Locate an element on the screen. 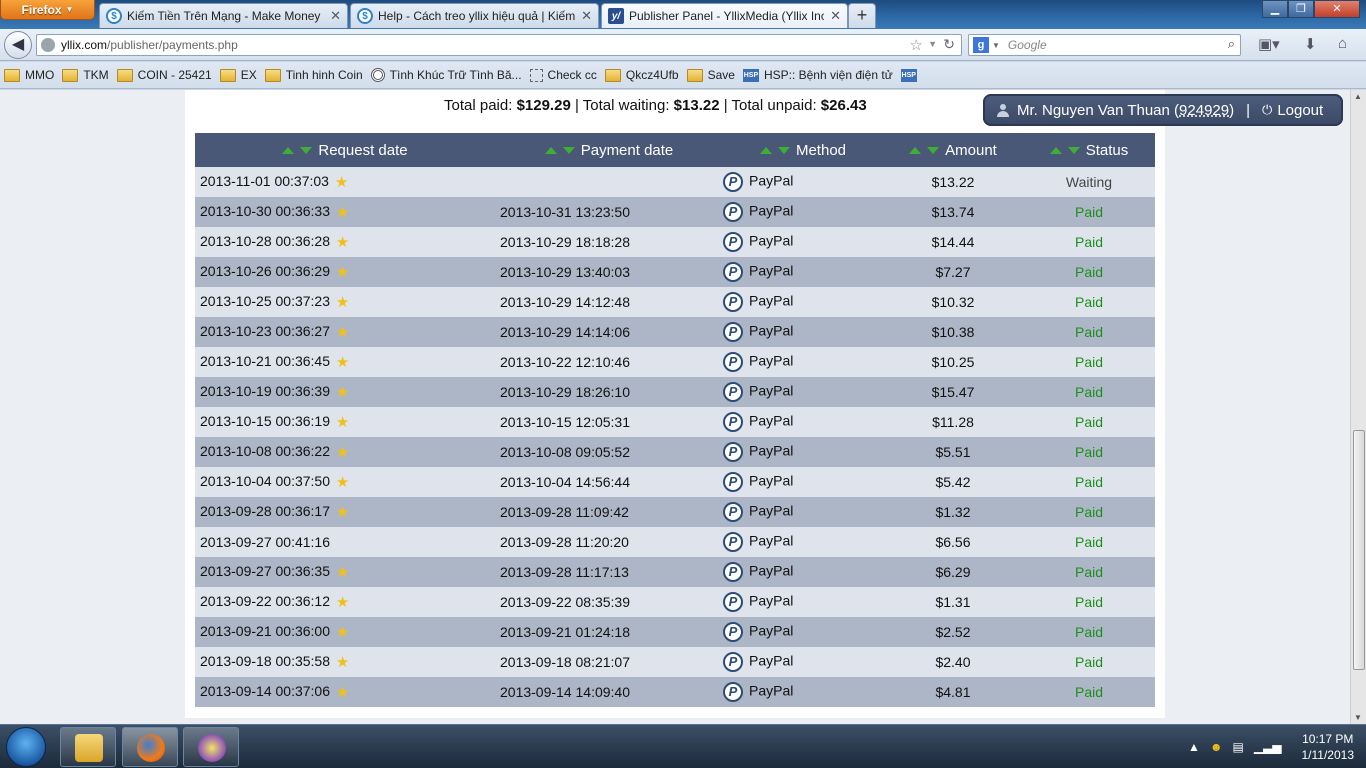 The height and width of the screenshot is (768, 1366). hsp-icon: HSP is located at coordinates (908, 75).